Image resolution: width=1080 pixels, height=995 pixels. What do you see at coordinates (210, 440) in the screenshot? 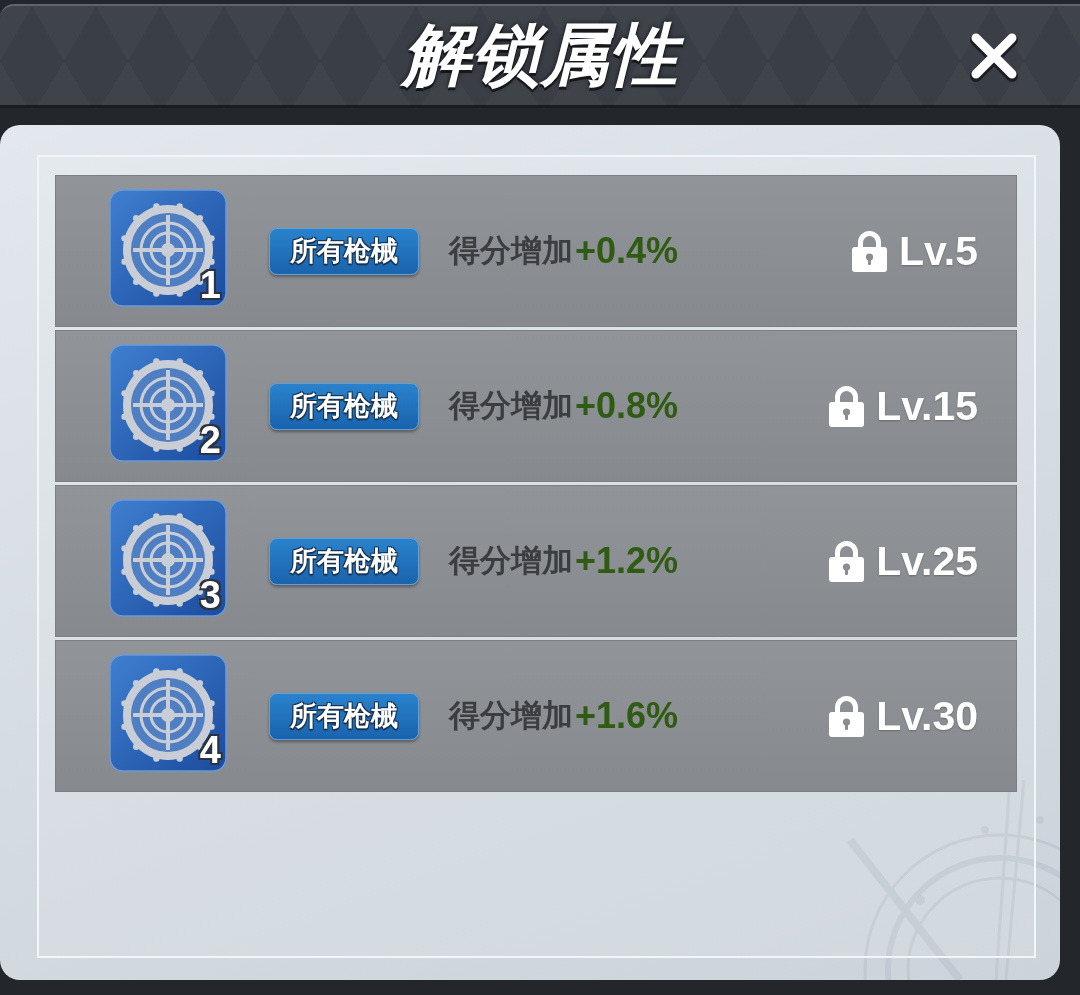
I see `tier-number: 2` at bounding box center [210, 440].